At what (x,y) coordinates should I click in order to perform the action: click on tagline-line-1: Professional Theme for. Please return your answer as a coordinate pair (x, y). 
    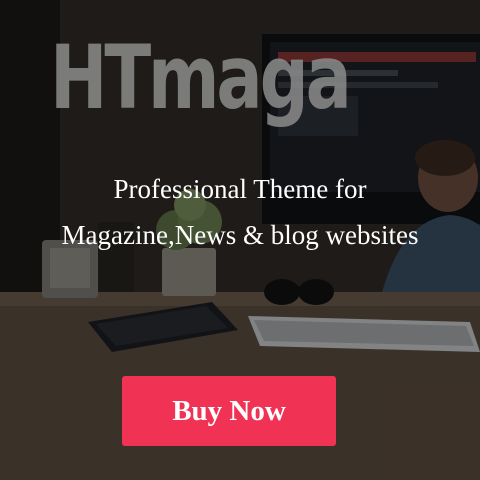
    Looking at the image, I should click on (240, 189).